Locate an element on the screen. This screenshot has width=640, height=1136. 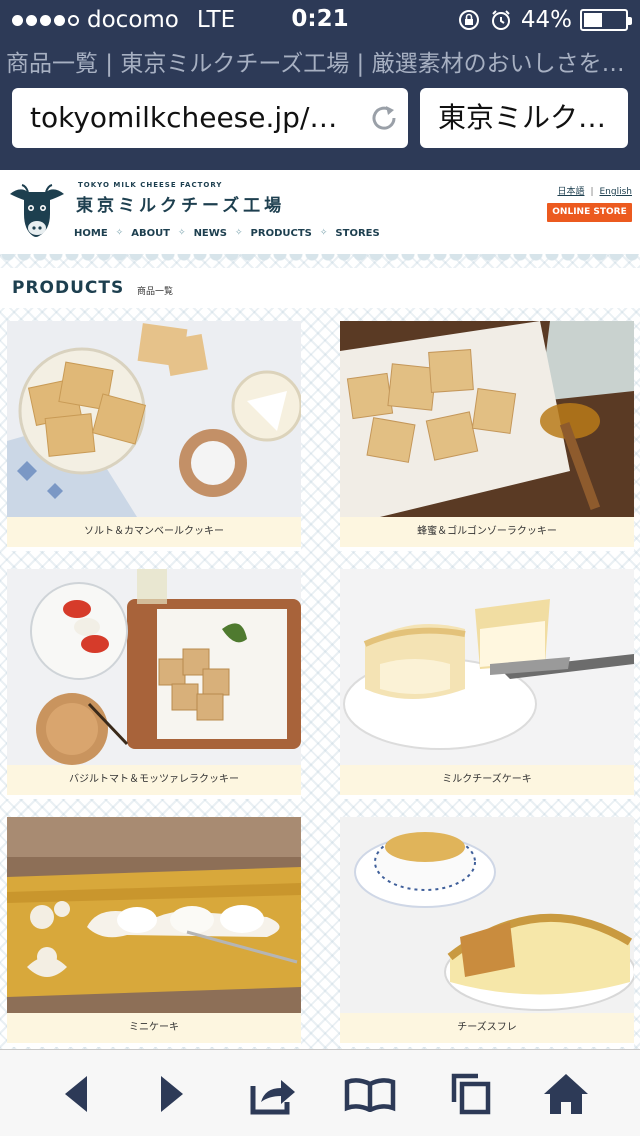
reload-icon is located at coordinates (384, 118).